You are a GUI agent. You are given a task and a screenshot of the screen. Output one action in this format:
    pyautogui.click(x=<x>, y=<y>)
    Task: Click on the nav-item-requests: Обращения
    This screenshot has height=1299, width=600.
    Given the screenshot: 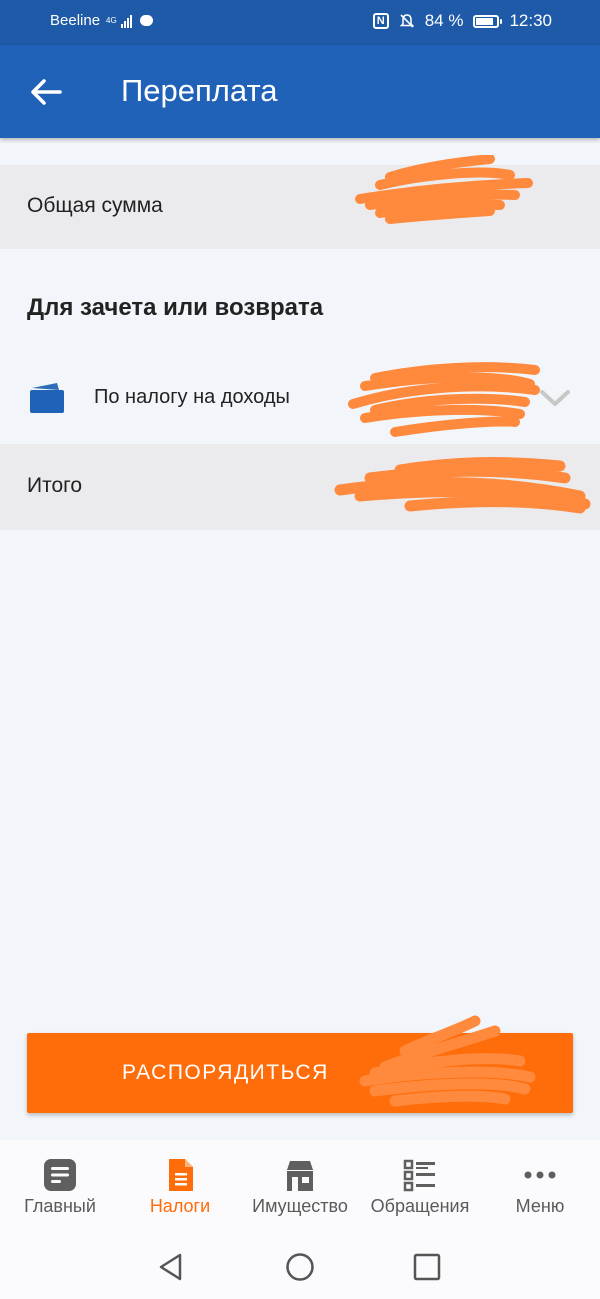 What is the action you would take?
    pyautogui.click(x=420, y=1187)
    